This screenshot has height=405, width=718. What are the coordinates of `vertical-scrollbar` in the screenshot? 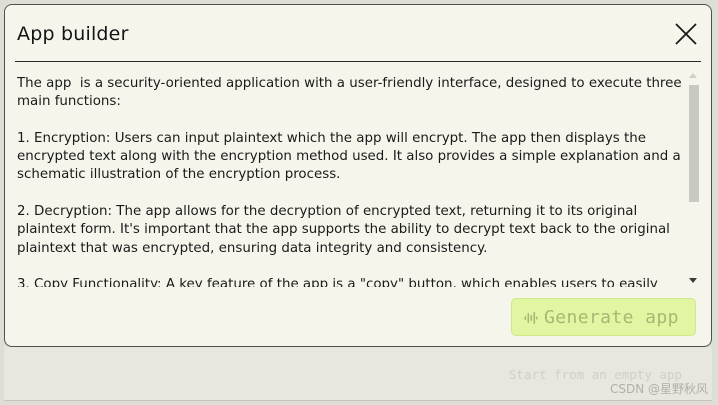 It's located at (694, 179).